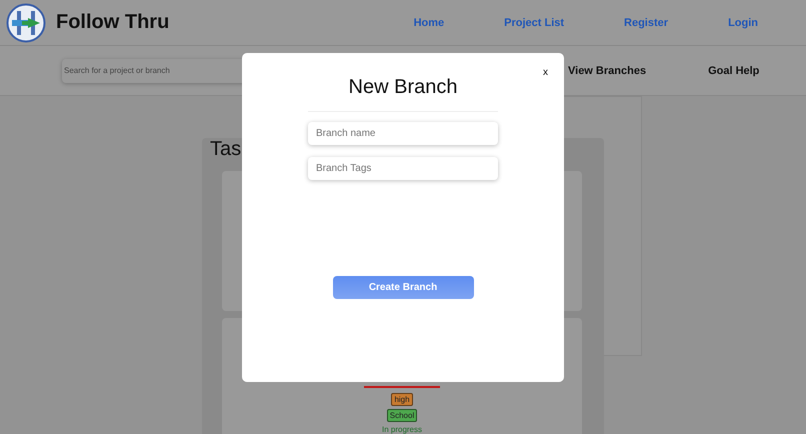 The image size is (806, 434). What do you see at coordinates (403, 168) in the screenshot?
I see `input-field: Branch Tags` at bounding box center [403, 168].